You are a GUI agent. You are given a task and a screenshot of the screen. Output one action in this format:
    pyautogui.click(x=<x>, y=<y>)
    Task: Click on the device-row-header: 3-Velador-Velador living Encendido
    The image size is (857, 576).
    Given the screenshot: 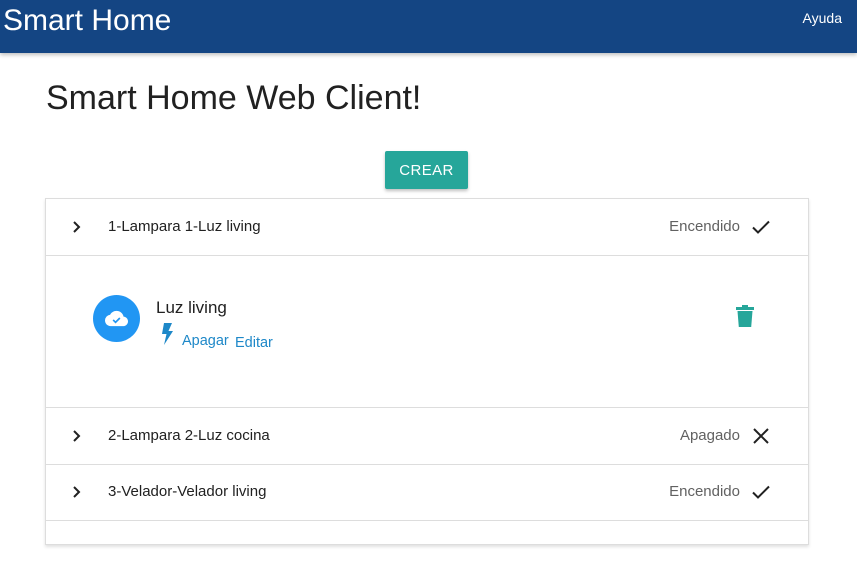 What is the action you would take?
    pyautogui.click(x=427, y=492)
    